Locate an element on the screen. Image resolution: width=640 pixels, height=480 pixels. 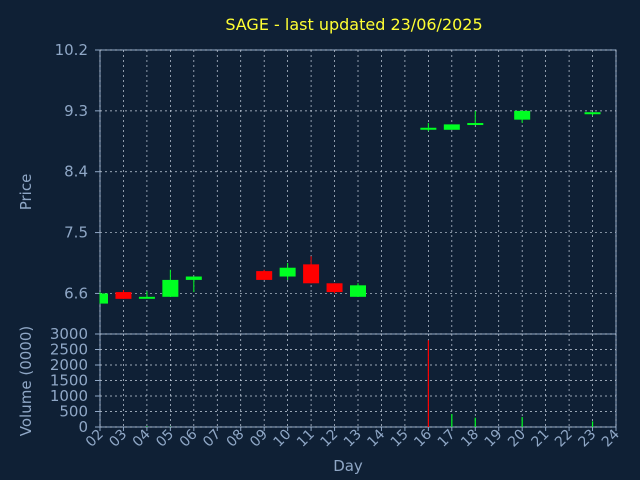
price-tick-label: 7.5 is located at coordinates (76, 233).